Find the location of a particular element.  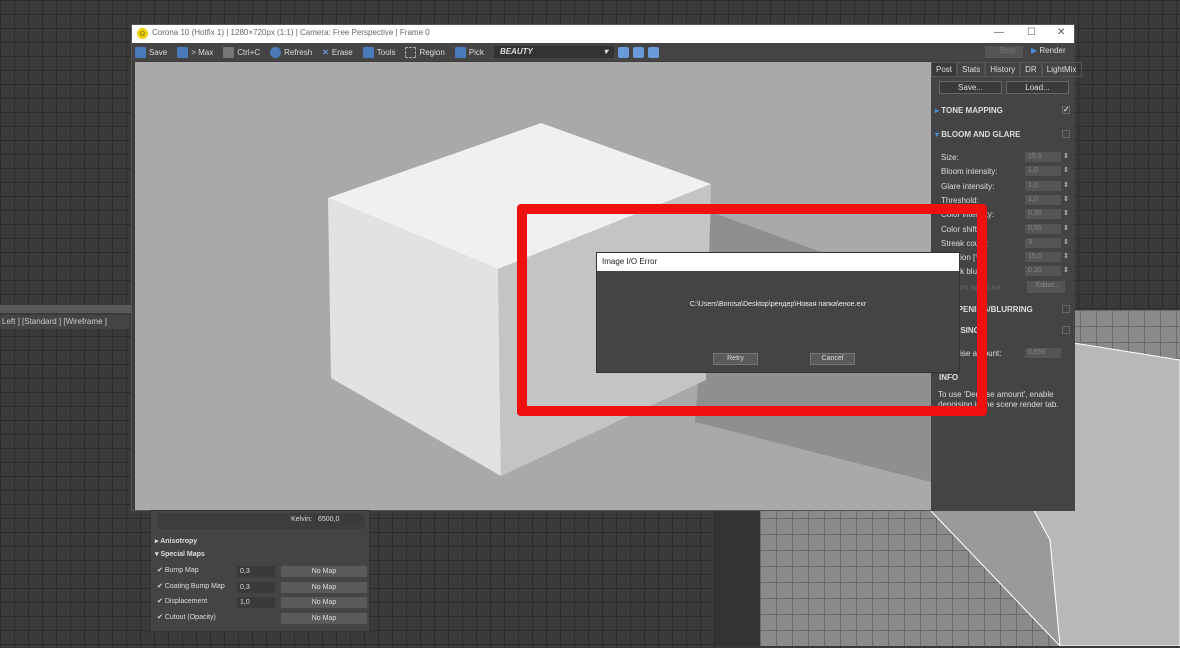

tools-button: Tools is located at coordinates (382, 52).